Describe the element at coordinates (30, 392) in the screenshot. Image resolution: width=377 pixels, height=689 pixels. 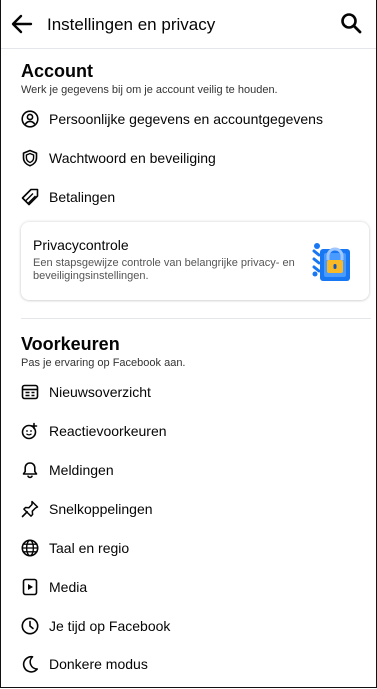
I see `newsfeed-icon` at that location.